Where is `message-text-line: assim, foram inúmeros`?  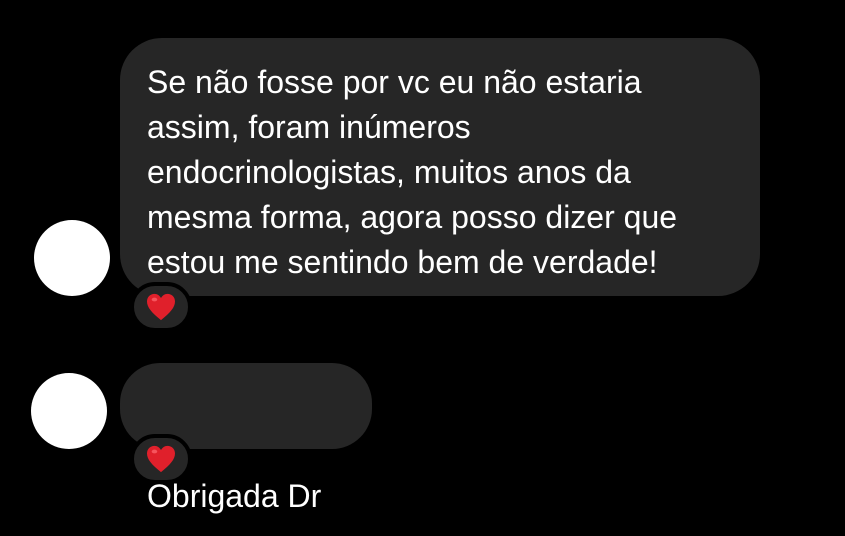
message-text-line: assim, foram inúmeros is located at coordinates (309, 127).